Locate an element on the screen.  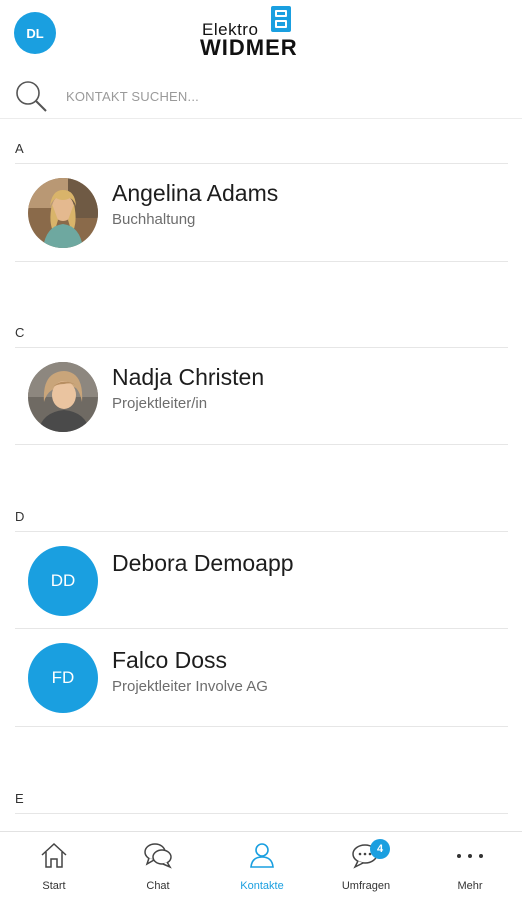
contact-role: Buchhaltung is located at coordinates (154, 219).